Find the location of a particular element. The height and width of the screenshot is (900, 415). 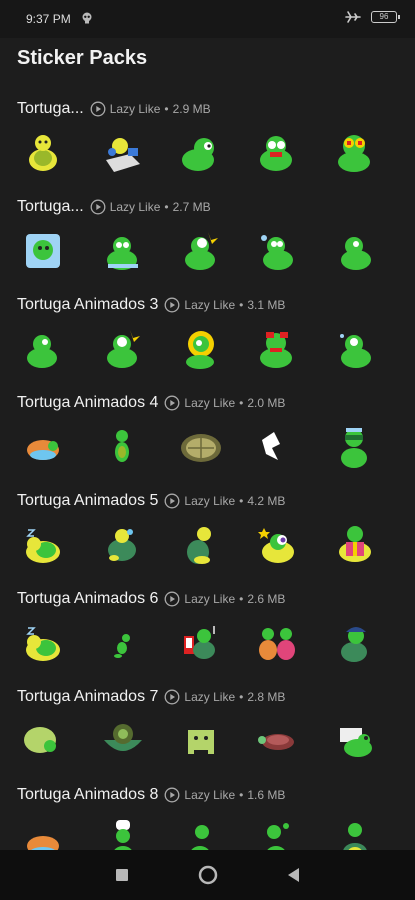

sticker-turtle-note is located at coordinates (356, 742).